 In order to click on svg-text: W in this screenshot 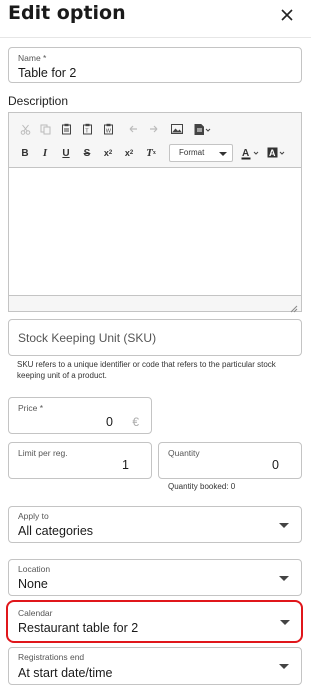, I will do `click(108, 132)`.